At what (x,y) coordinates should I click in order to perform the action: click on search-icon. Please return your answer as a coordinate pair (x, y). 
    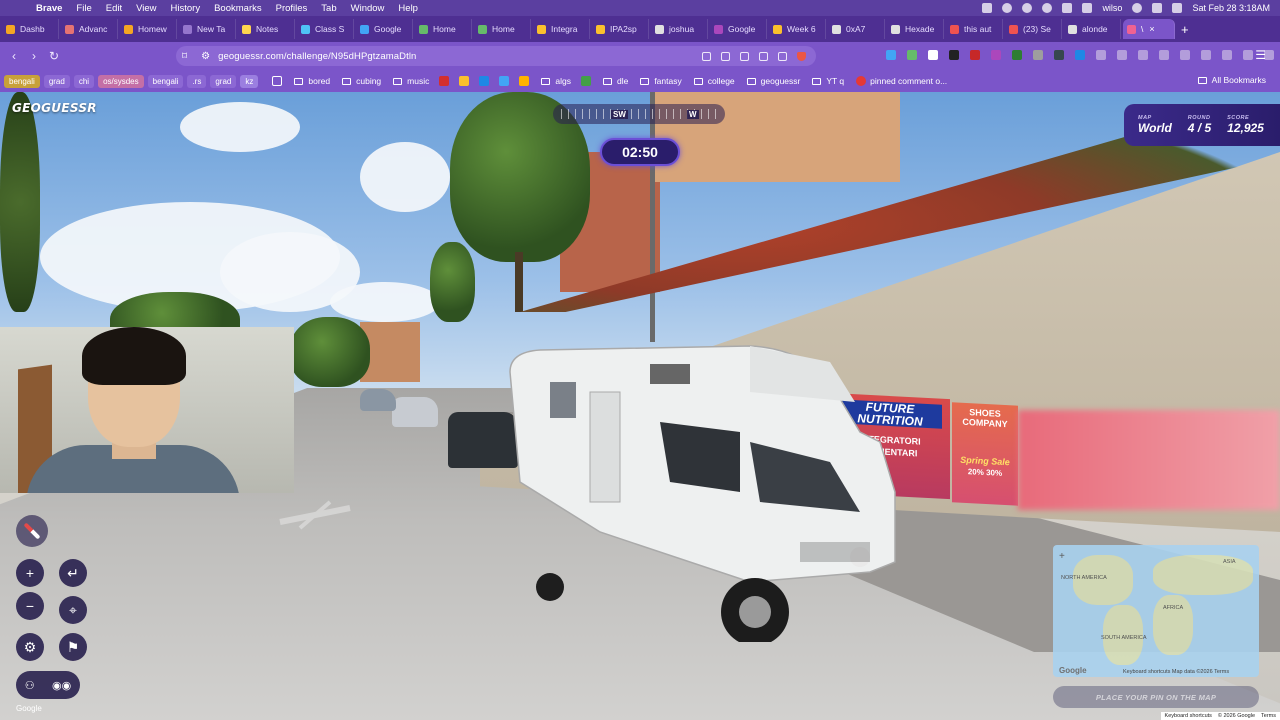
    Looking at the image, I should click on (1157, 8).